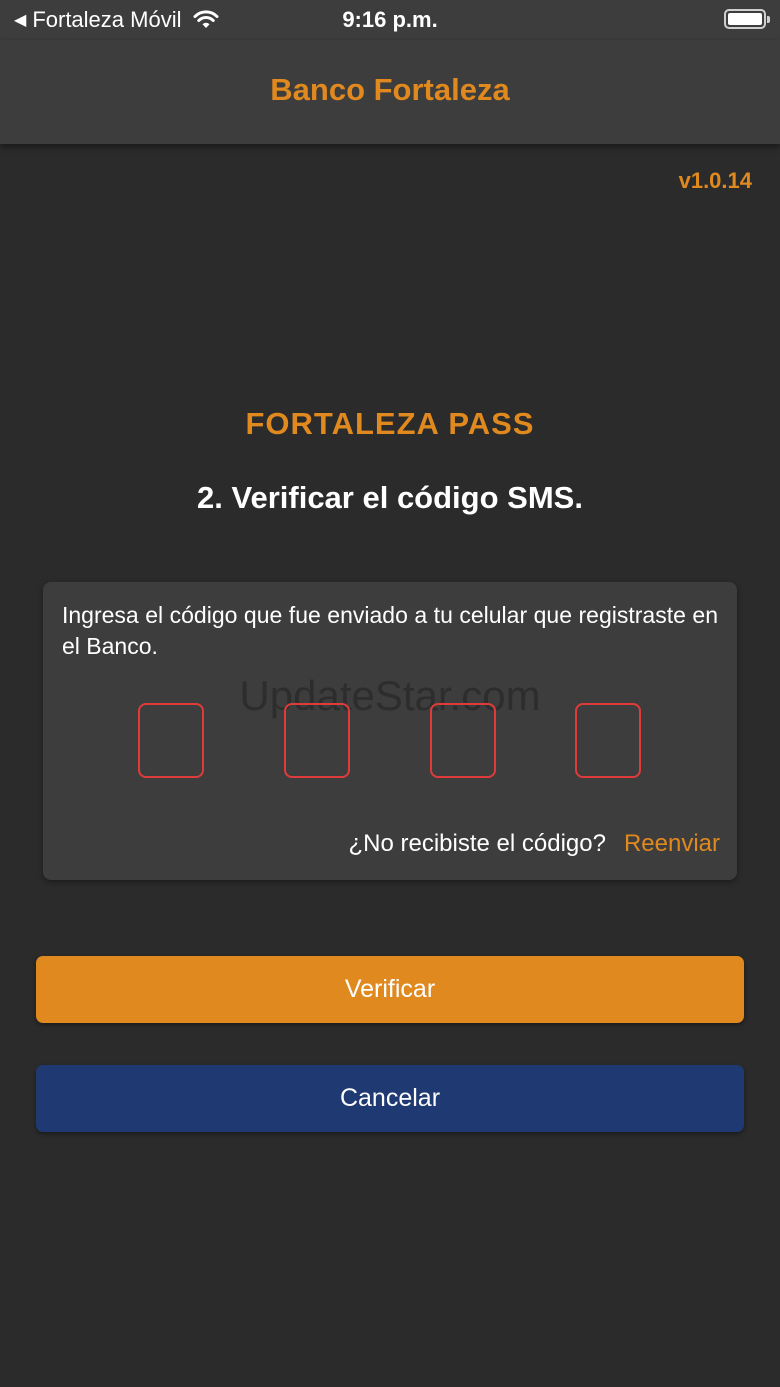 The image size is (780, 1387). Describe the element at coordinates (477, 843) in the screenshot. I see `resend-question: ¿No recibiste el código?` at that location.